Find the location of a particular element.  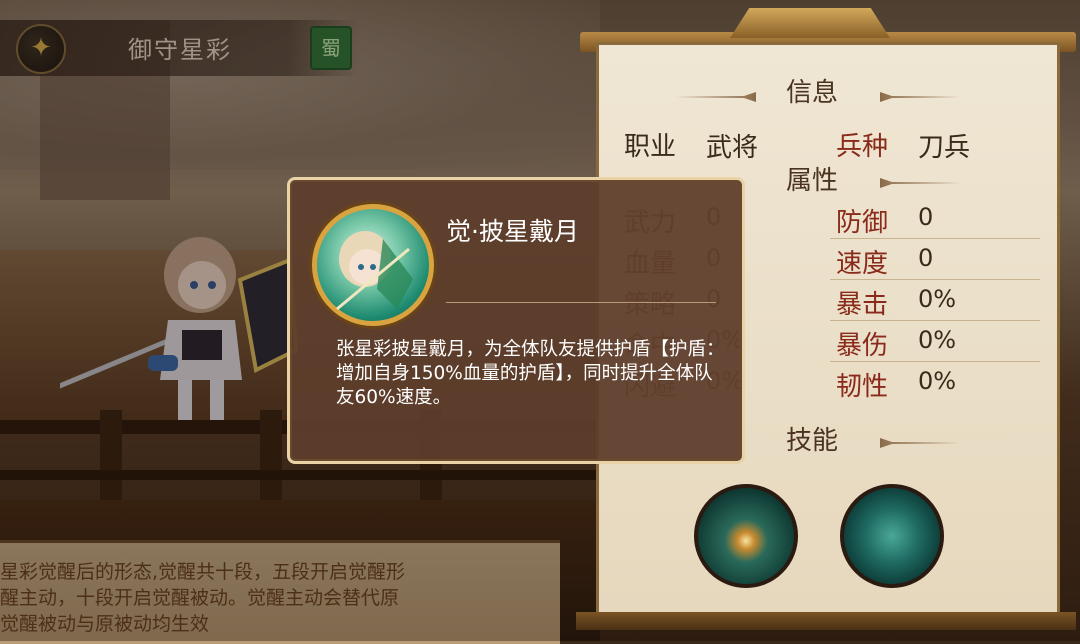

skill-name: 觉·披星戴月 is located at coordinates (512, 231).